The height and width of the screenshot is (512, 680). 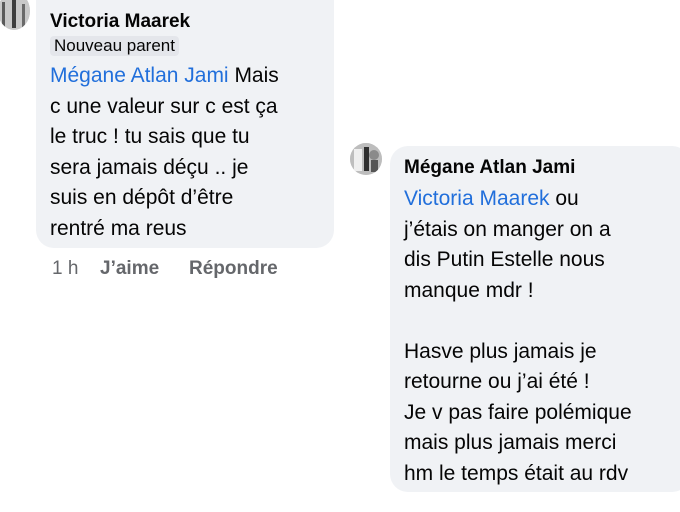 I want to click on comment-line: c une valeur sur c est ça, so click(x=164, y=106).